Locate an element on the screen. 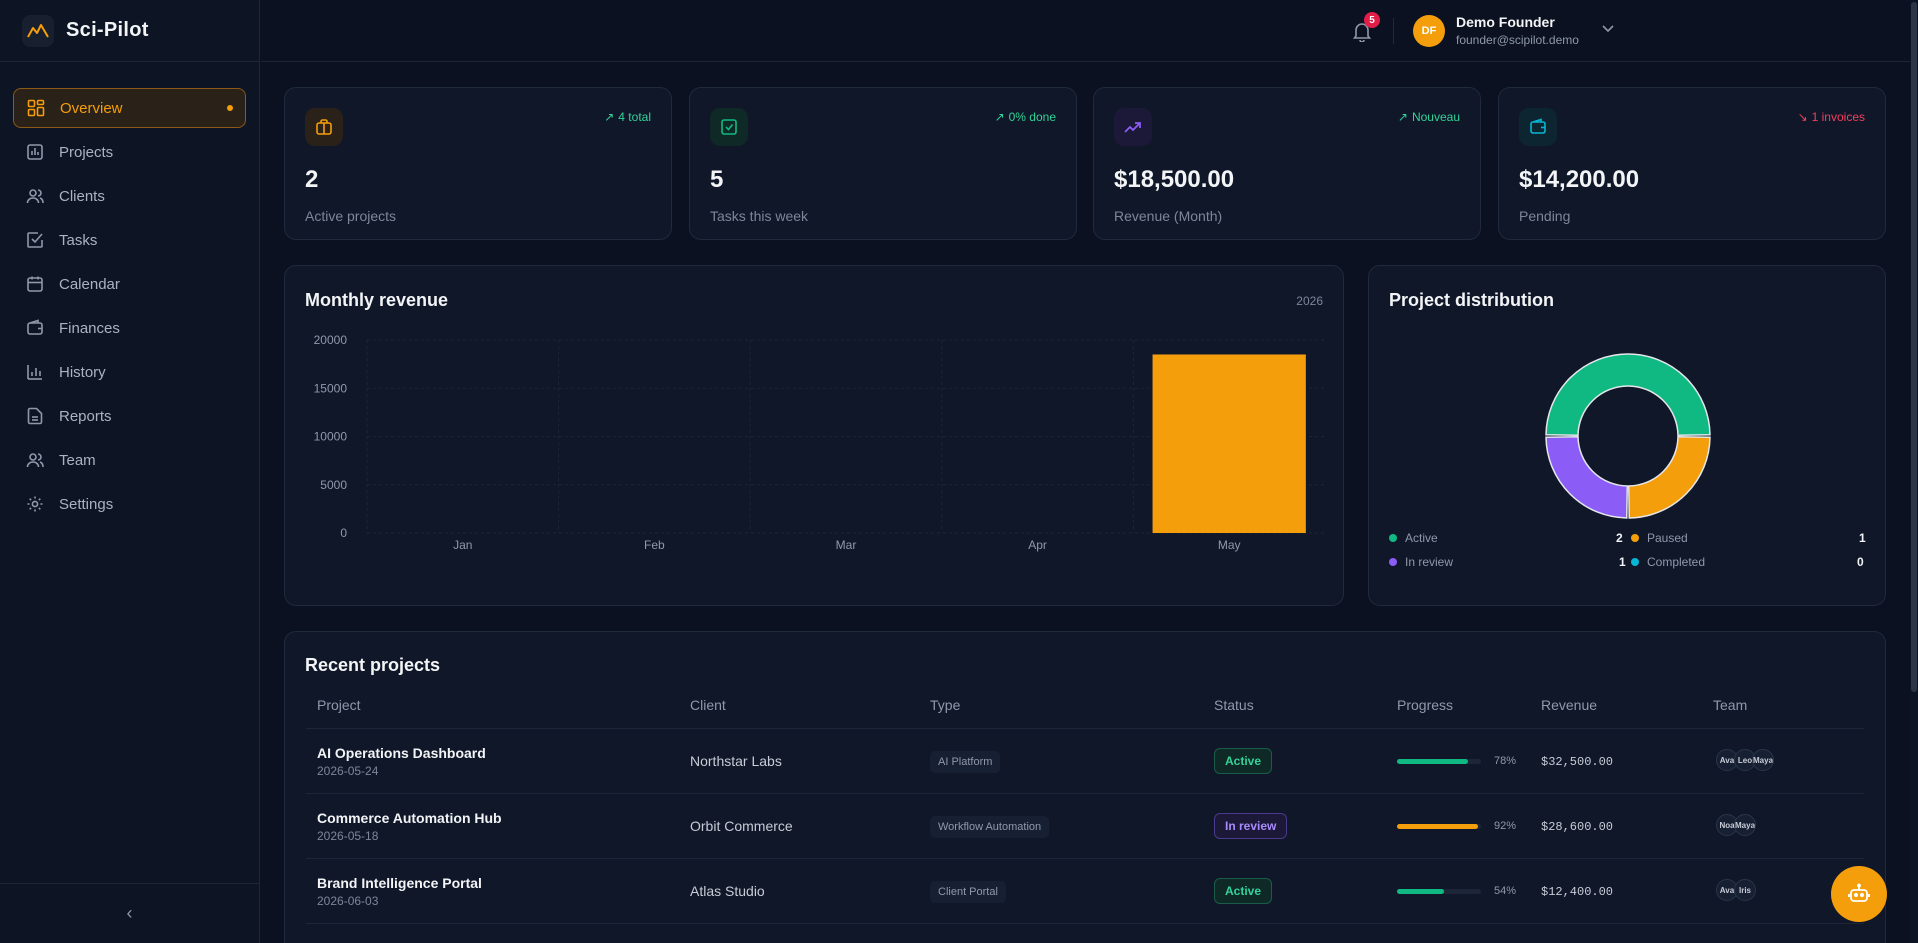 This screenshot has height=943, width=1918. project-date: 2026-06-03 is located at coordinates (348, 901).